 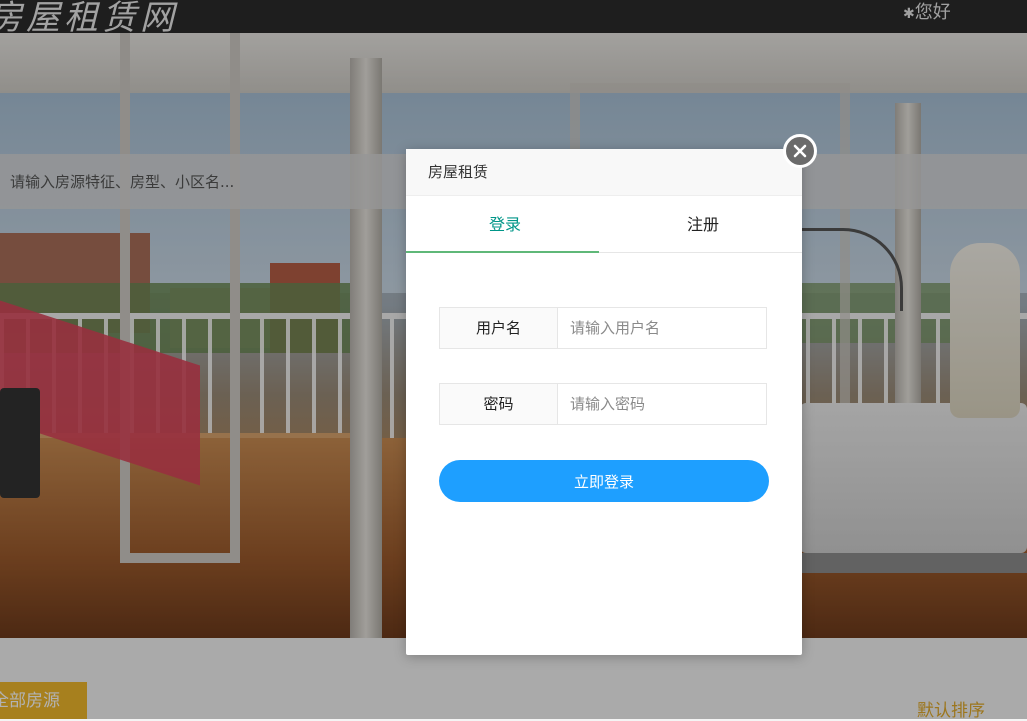 What do you see at coordinates (703, 224) in the screenshot?
I see `tab-register: 注册` at bounding box center [703, 224].